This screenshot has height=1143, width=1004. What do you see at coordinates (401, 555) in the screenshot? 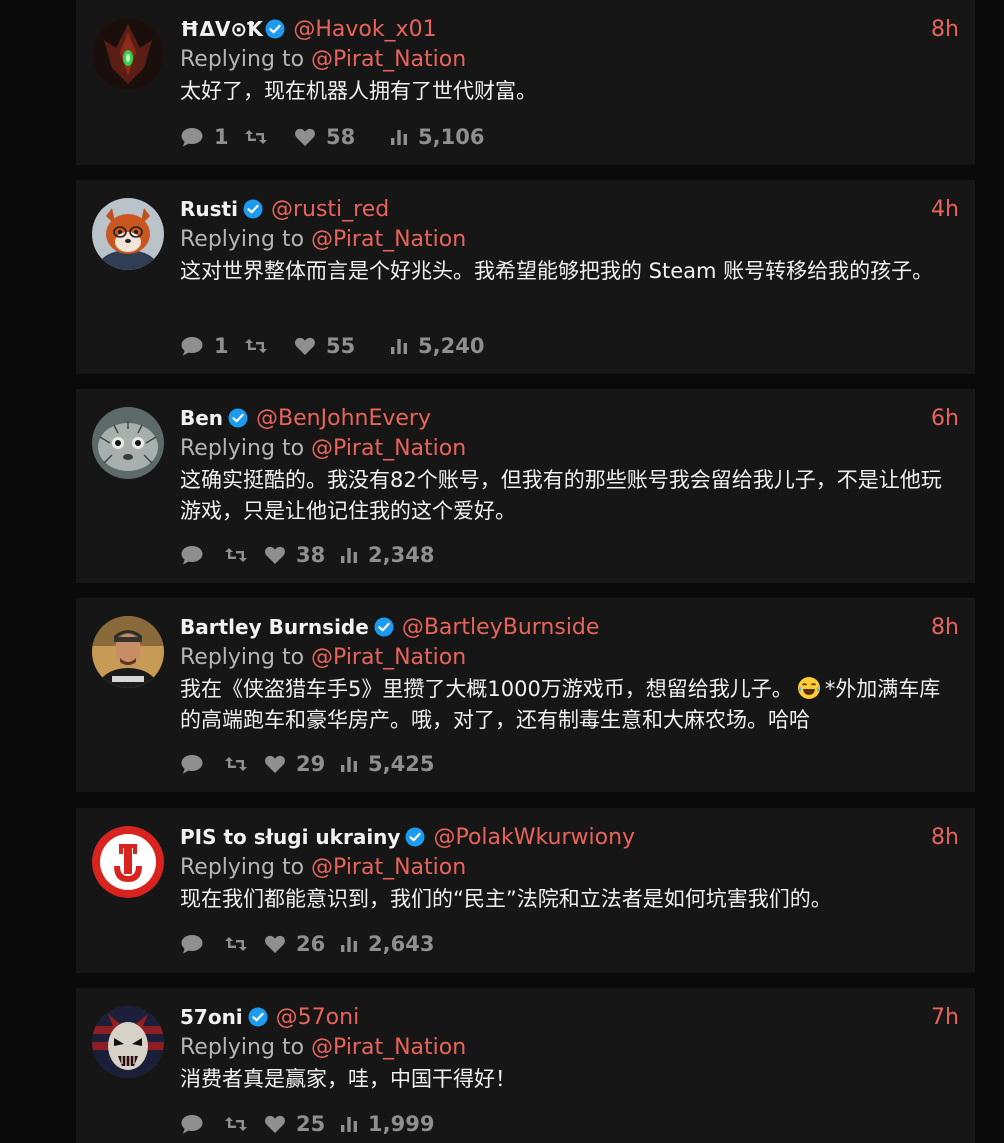
I see `view-count: 2,348` at bounding box center [401, 555].